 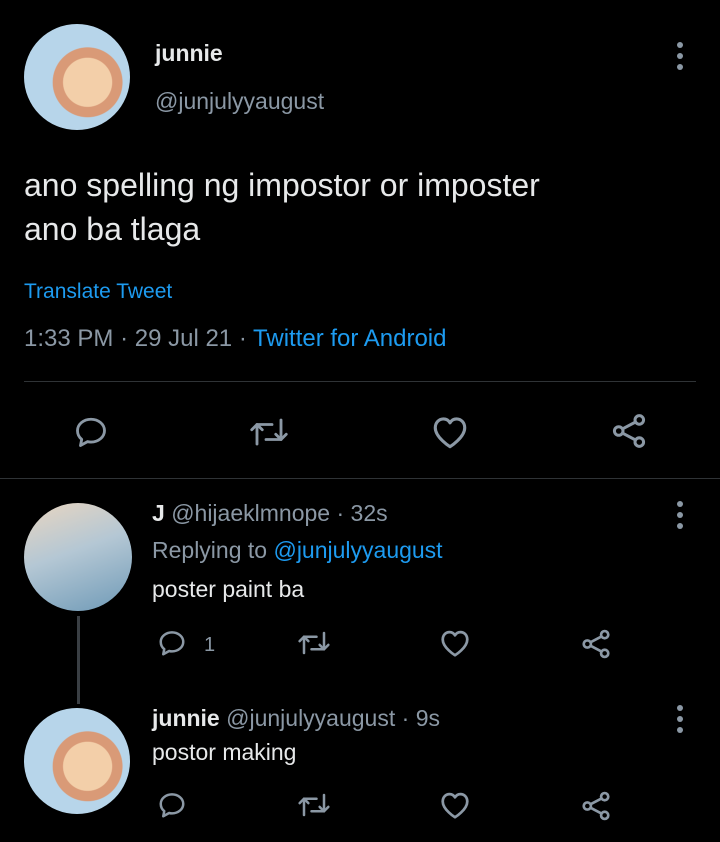 What do you see at coordinates (112, 229) in the screenshot?
I see `tweet-text-line: ano ba tlaga` at bounding box center [112, 229].